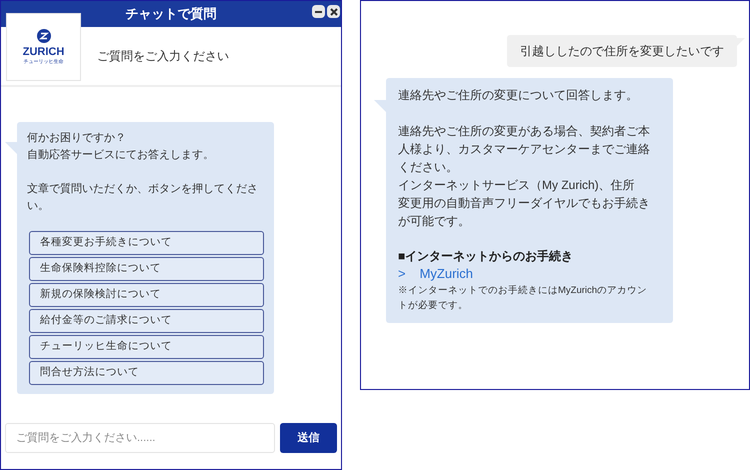 Image resolution: width=750 pixels, height=470 pixels. What do you see at coordinates (523, 291) in the screenshot?
I see `account-note: ※インターネットでのお手続きにはMyZurichのアカウン` at bounding box center [523, 291].